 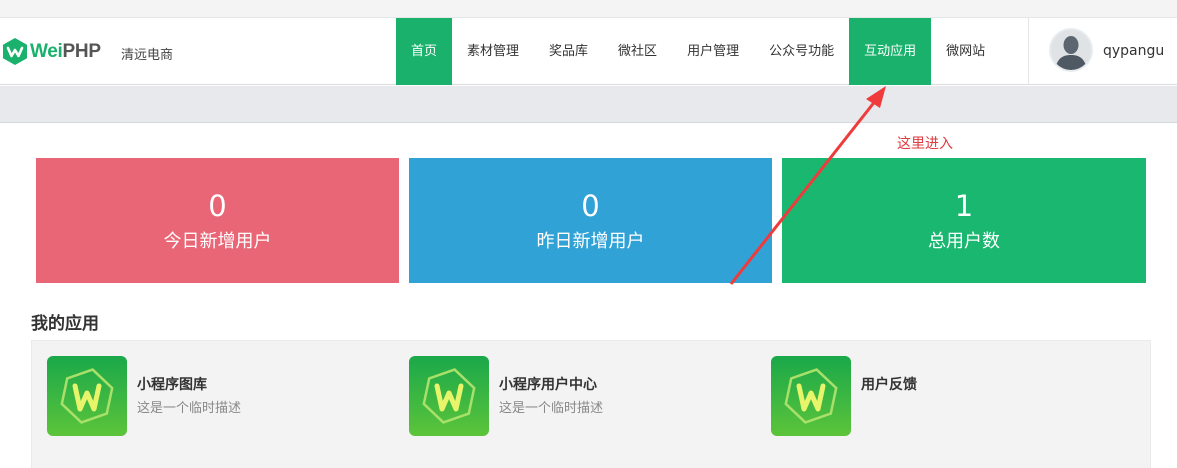 What do you see at coordinates (65, 324) in the screenshot?
I see `my-apps-title: 我的应用` at bounding box center [65, 324].